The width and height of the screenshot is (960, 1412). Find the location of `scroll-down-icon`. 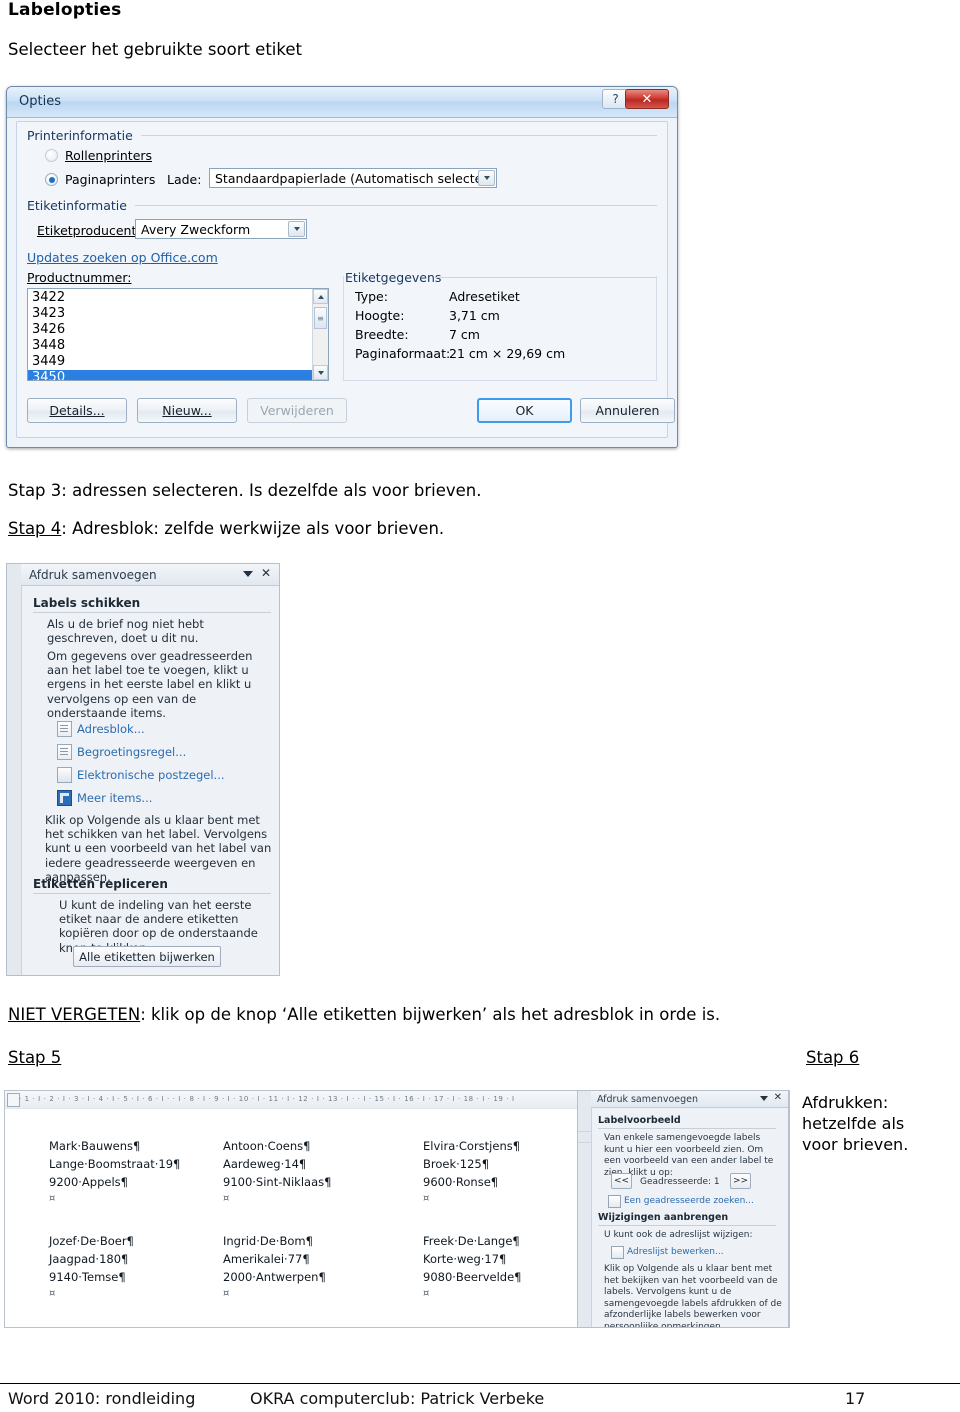

scroll-down-icon is located at coordinates (320, 372).